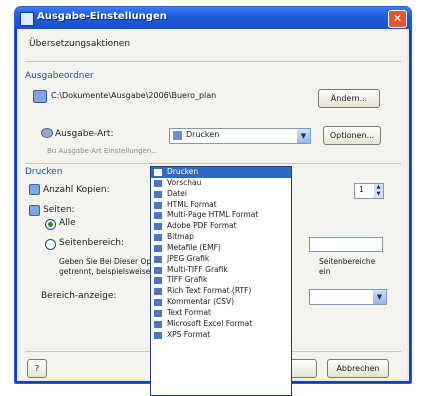 This screenshot has height=396, width=422. I want to click on close-button: ✕, so click(397, 19).